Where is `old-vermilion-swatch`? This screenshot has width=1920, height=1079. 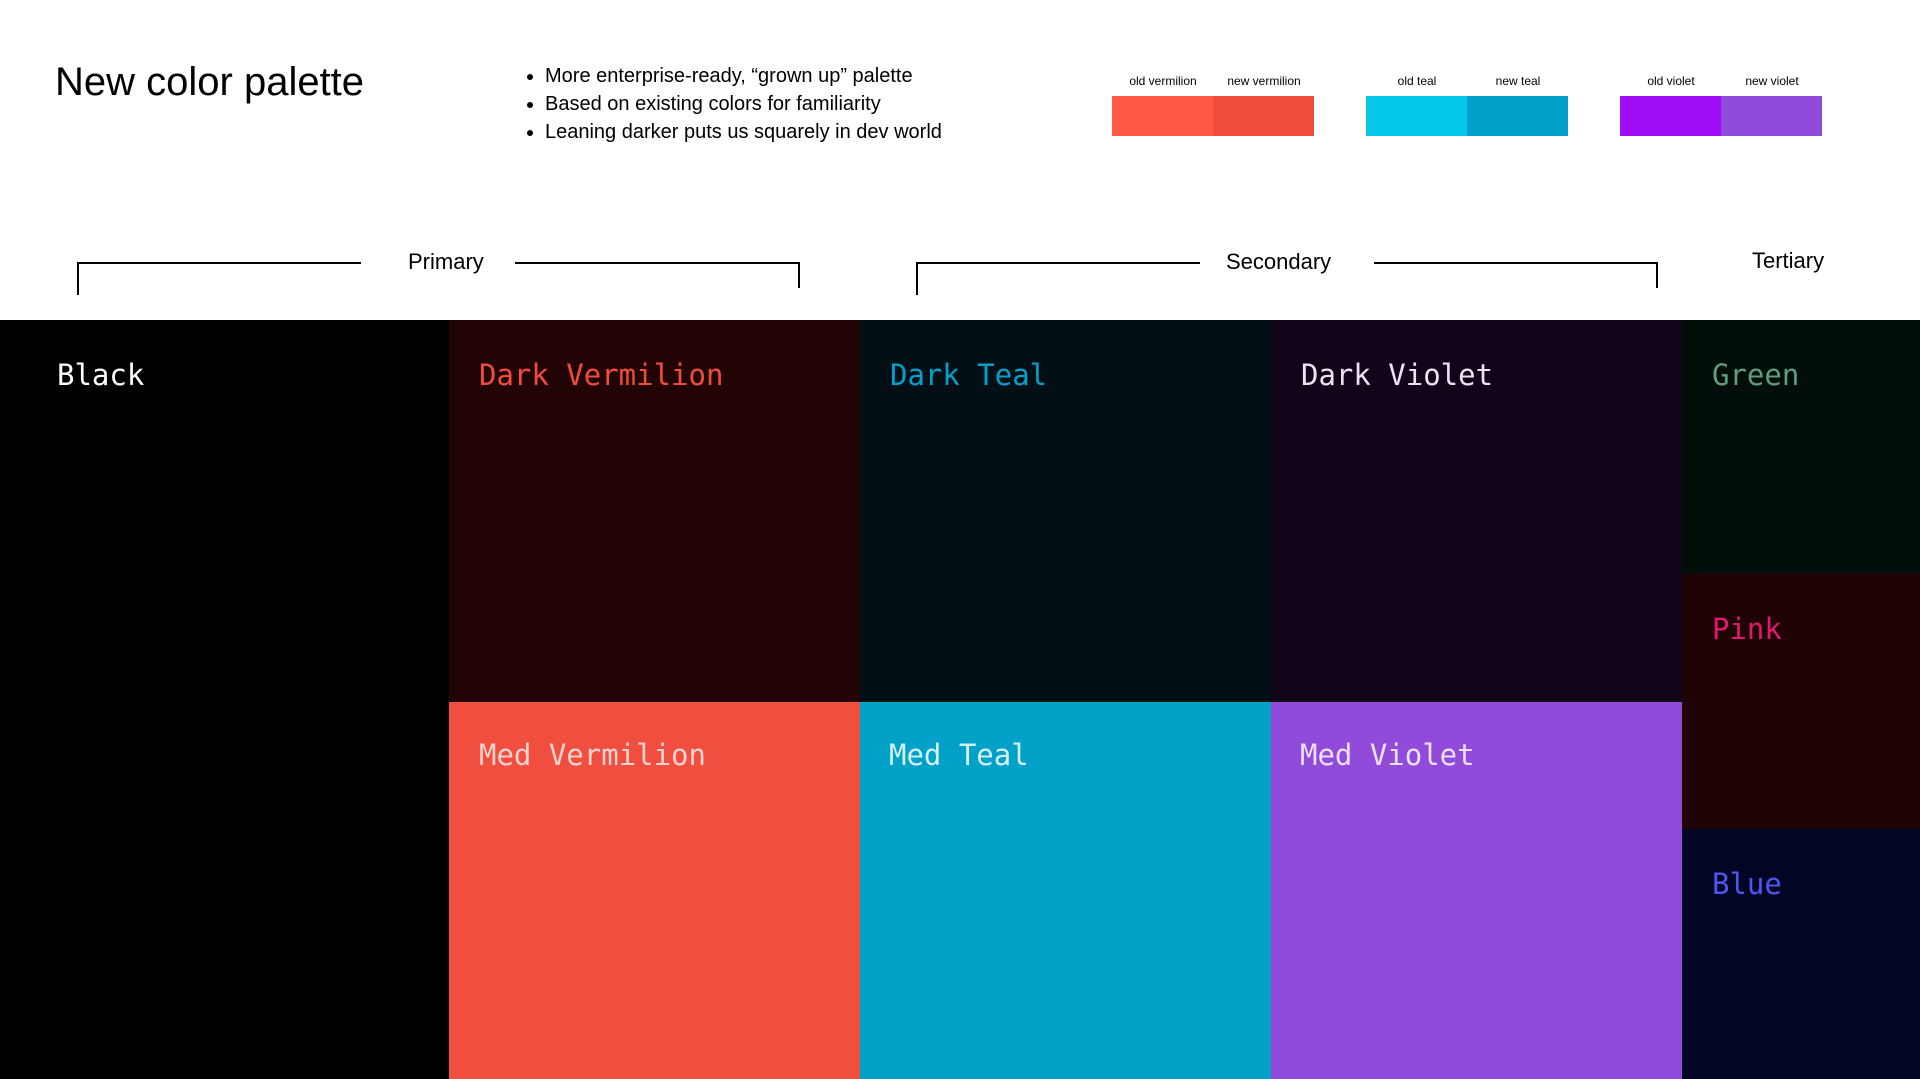
old-vermilion-swatch is located at coordinates (1162, 116).